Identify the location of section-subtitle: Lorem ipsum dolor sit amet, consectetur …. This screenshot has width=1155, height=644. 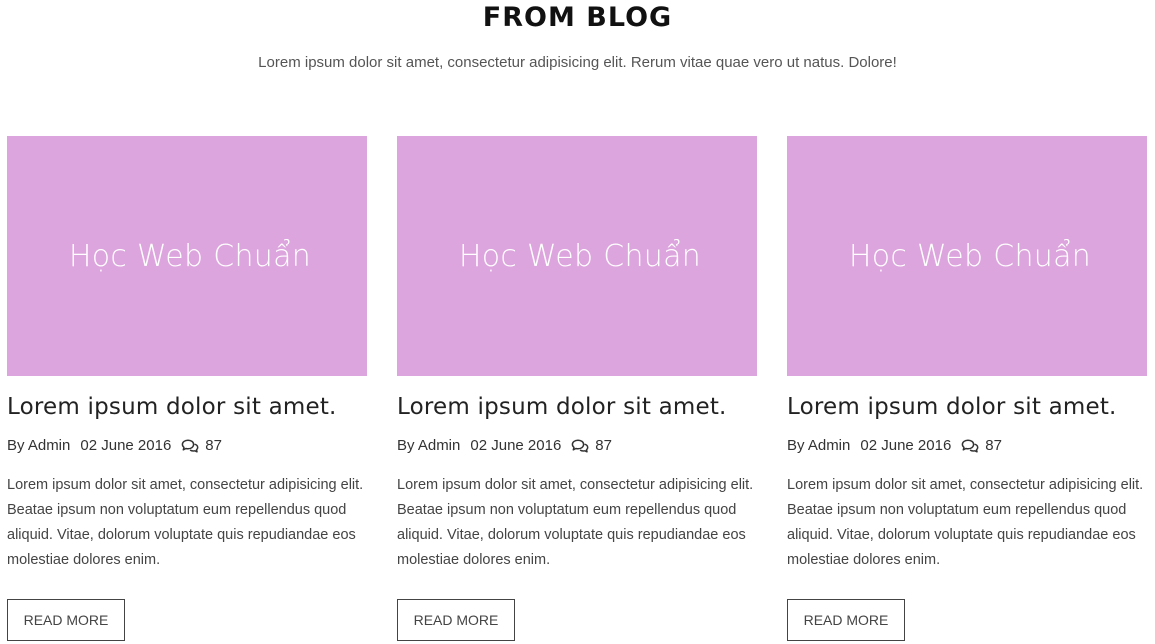
(577, 62).